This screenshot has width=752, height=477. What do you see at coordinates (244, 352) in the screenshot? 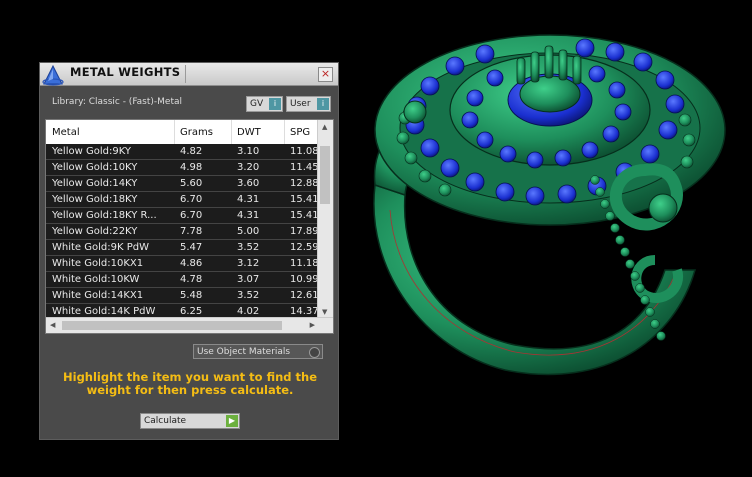
I see `use-object-materials-label: Use Object Materials` at bounding box center [244, 352].